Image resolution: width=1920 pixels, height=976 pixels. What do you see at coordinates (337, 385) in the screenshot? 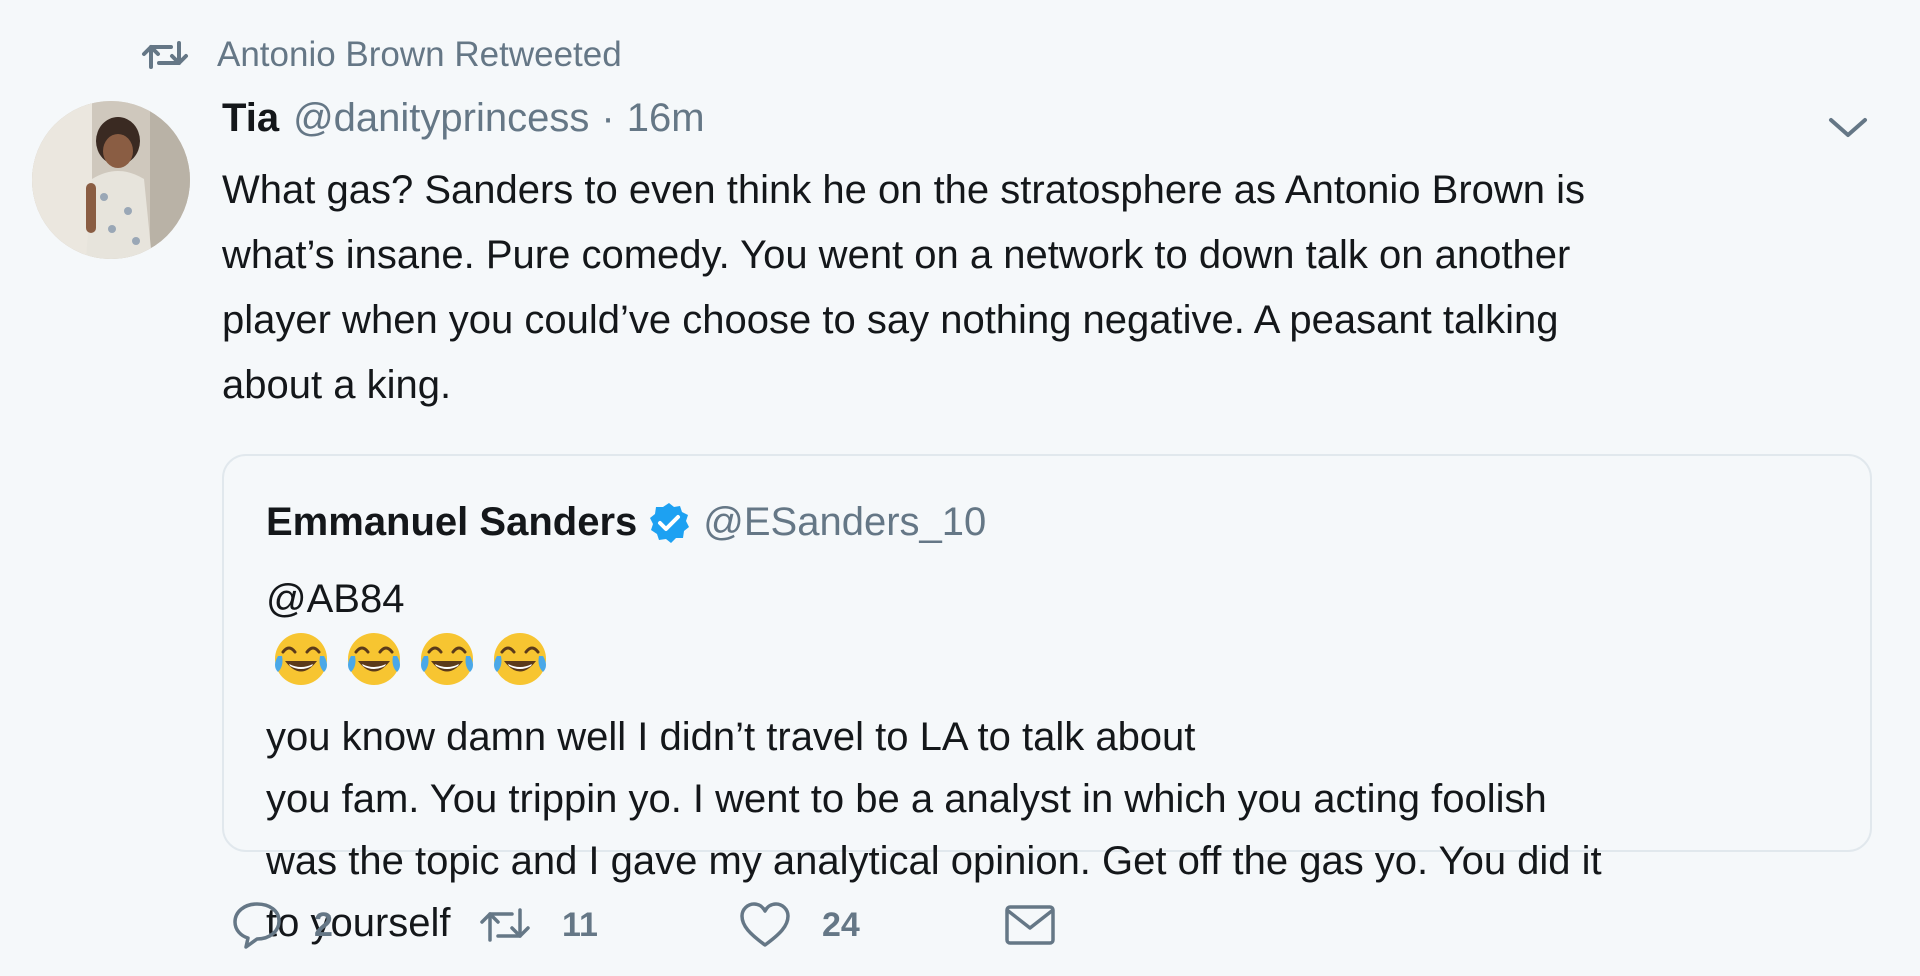
I see `tweet-text-line: about a king.` at bounding box center [337, 385].